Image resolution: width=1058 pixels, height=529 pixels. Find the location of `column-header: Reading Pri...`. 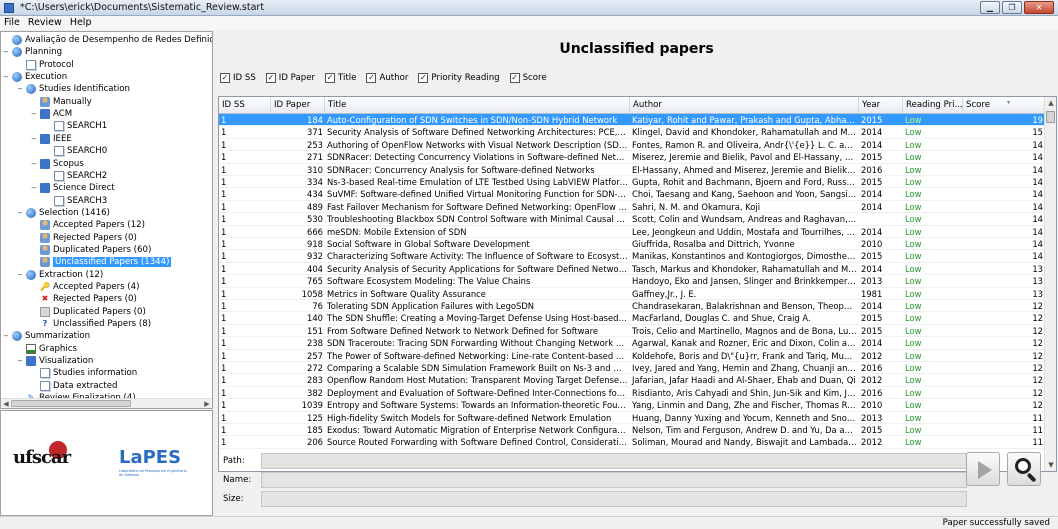

column-header: Reading Pri... is located at coordinates (933, 105).